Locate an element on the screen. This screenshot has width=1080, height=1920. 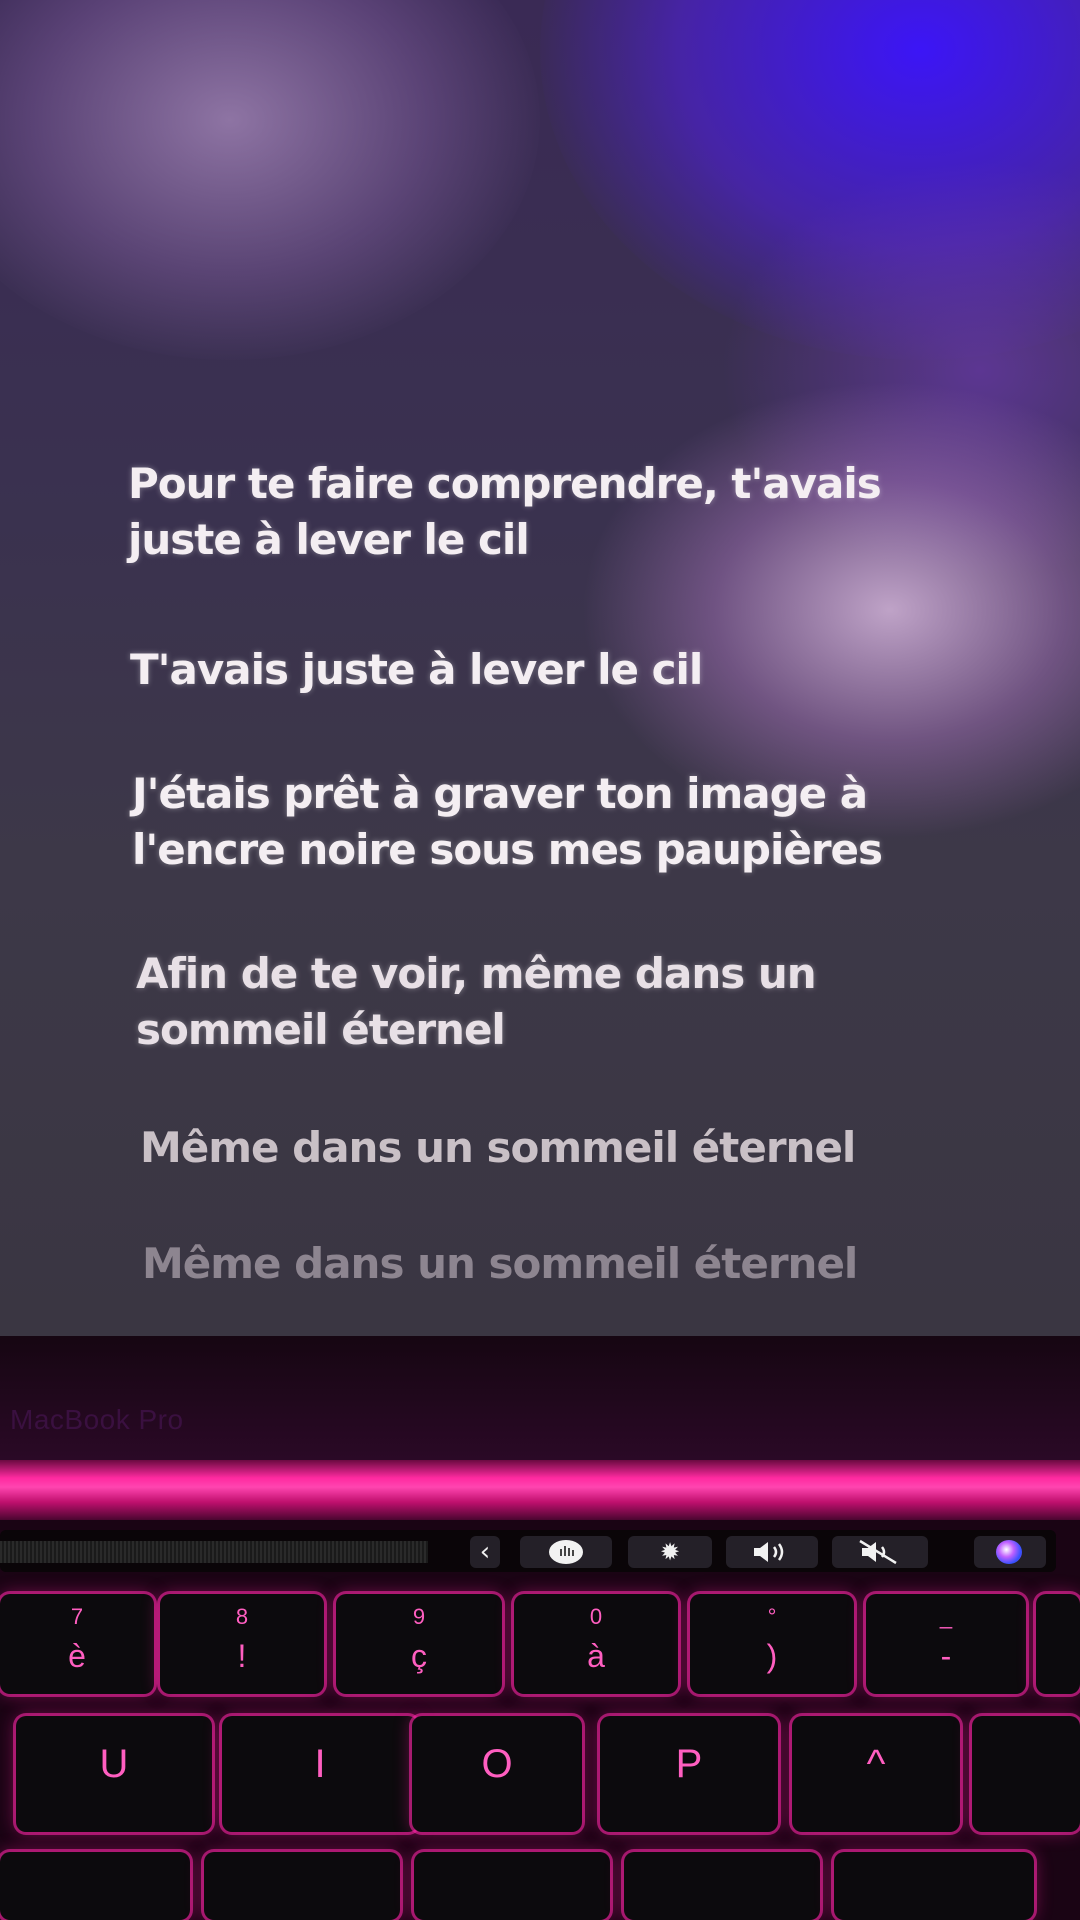
key-m is located at coordinates (722, 1886).